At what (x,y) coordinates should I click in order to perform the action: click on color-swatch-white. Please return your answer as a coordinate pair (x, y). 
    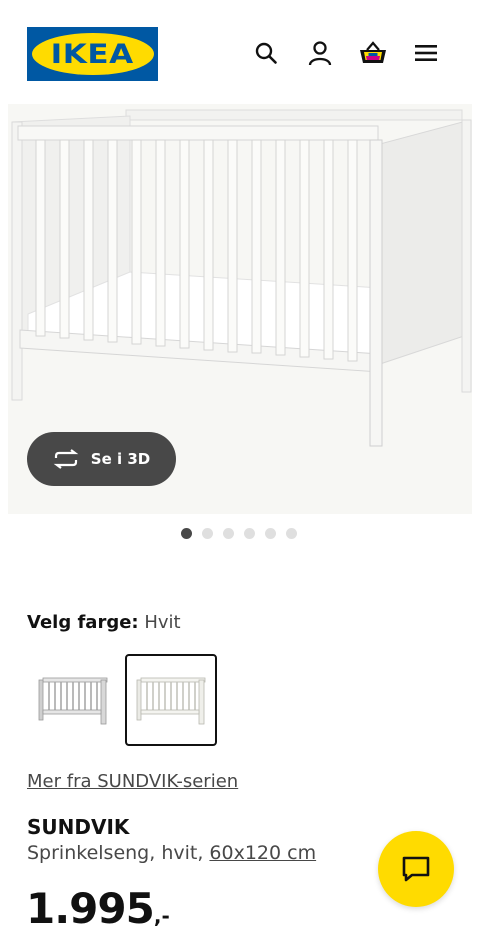
    Looking at the image, I should click on (171, 700).